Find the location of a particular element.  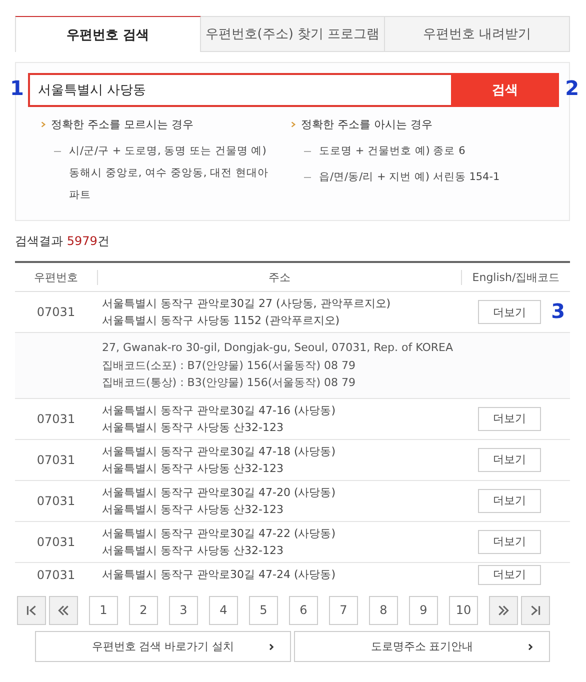

annotation-number: 3 is located at coordinates (558, 311).